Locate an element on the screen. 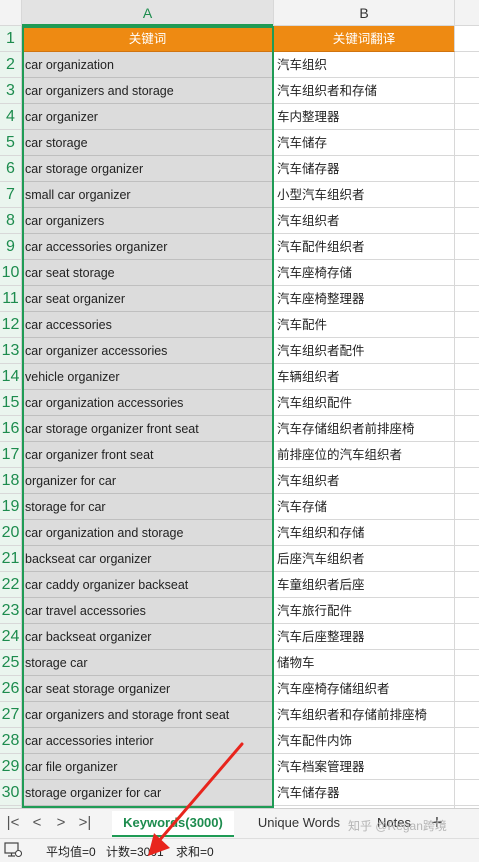  row-number: 7 is located at coordinates (11, 195).